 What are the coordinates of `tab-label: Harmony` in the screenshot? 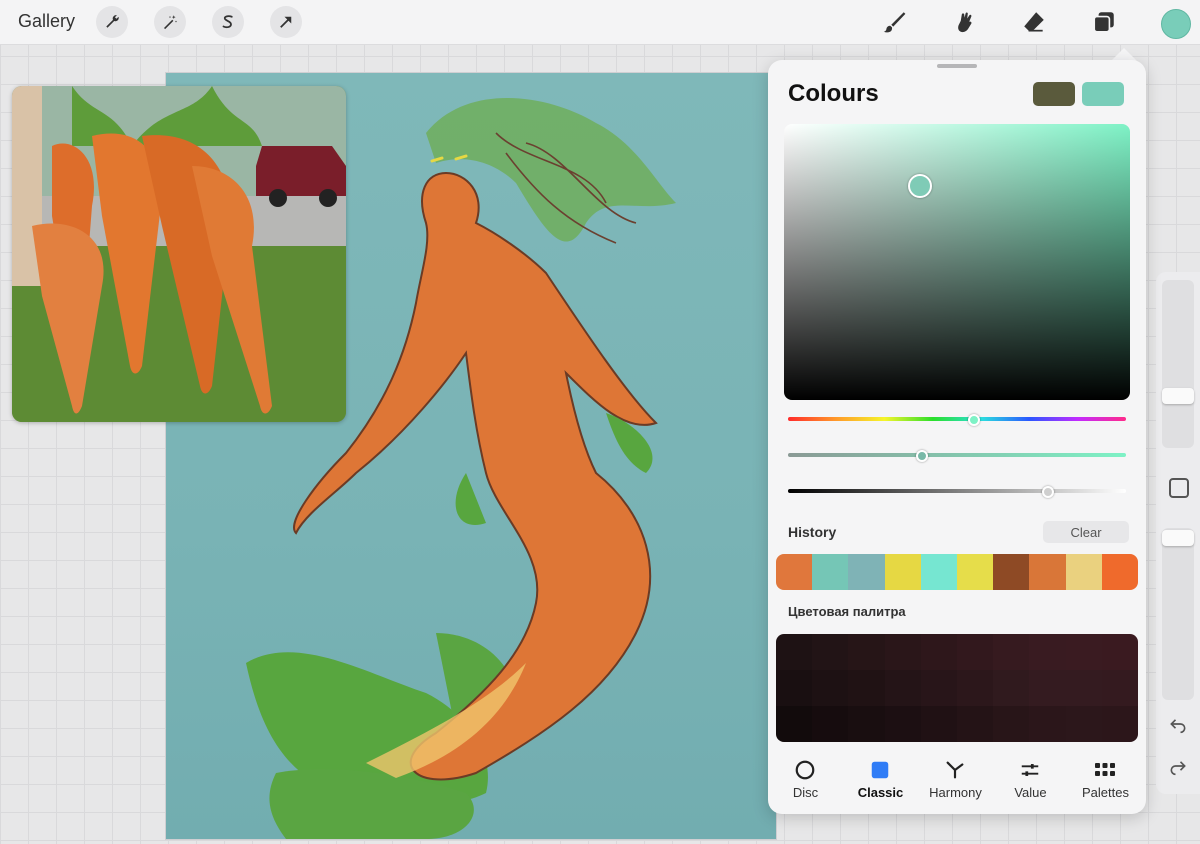 It's located at (955, 792).